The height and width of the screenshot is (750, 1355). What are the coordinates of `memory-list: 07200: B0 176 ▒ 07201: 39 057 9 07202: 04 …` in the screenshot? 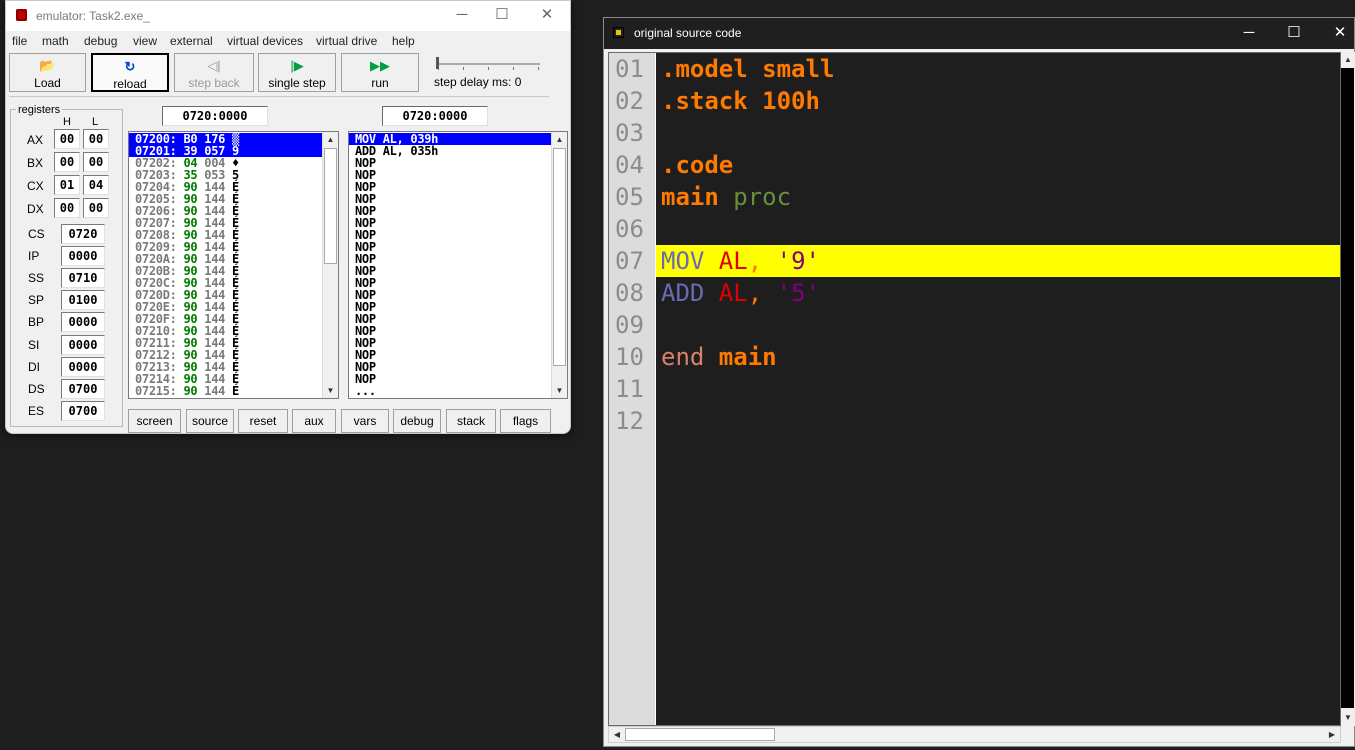 It's located at (233, 265).